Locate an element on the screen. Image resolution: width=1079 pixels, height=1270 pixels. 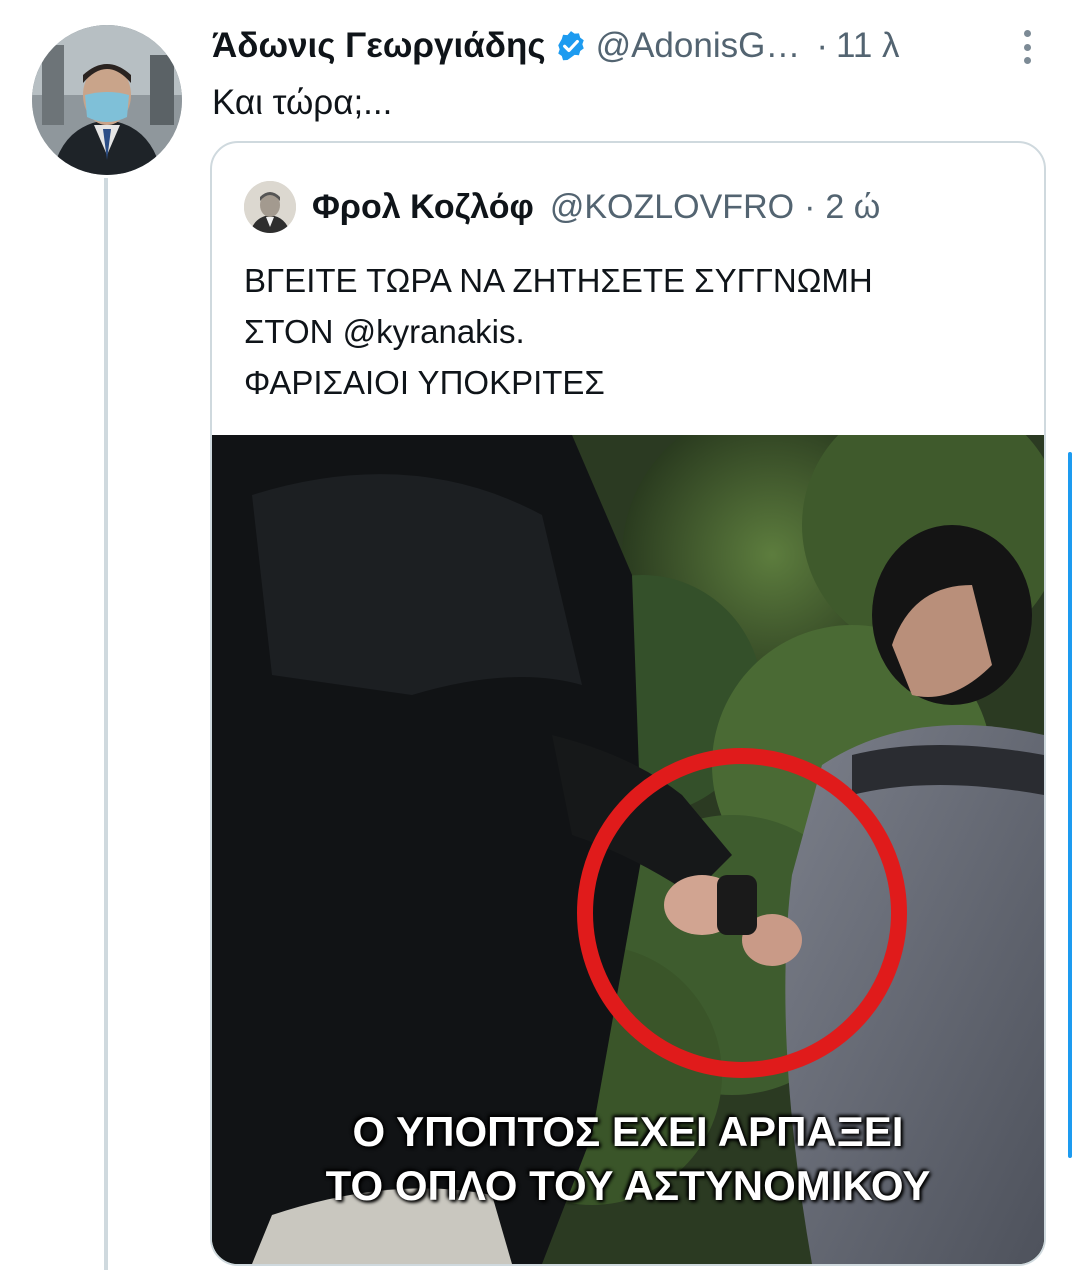
quoted-author-handle: @KOZLOVFRO is located at coordinates (672, 207).